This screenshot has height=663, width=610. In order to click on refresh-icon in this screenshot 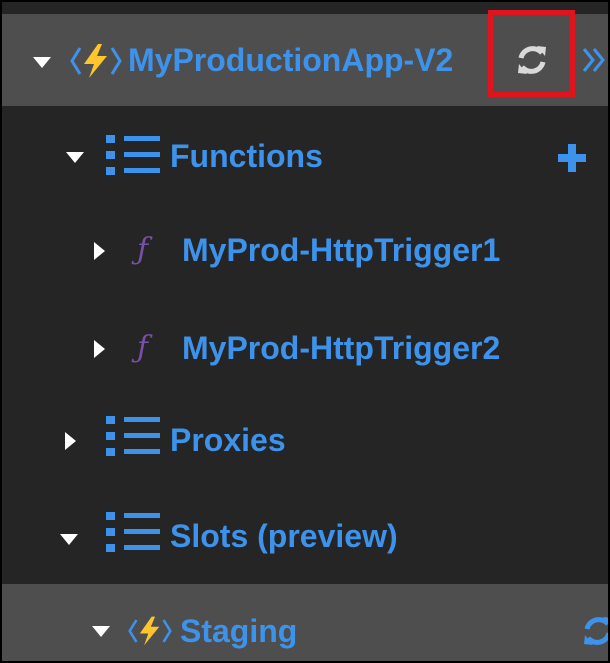, I will do `click(595, 631)`.